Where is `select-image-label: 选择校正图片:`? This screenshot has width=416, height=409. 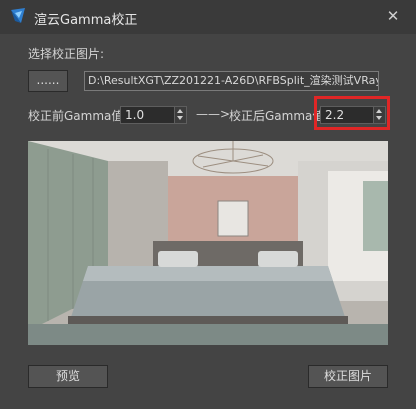
select-image-label: 选择校正图片: is located at coordinates (66, 54).